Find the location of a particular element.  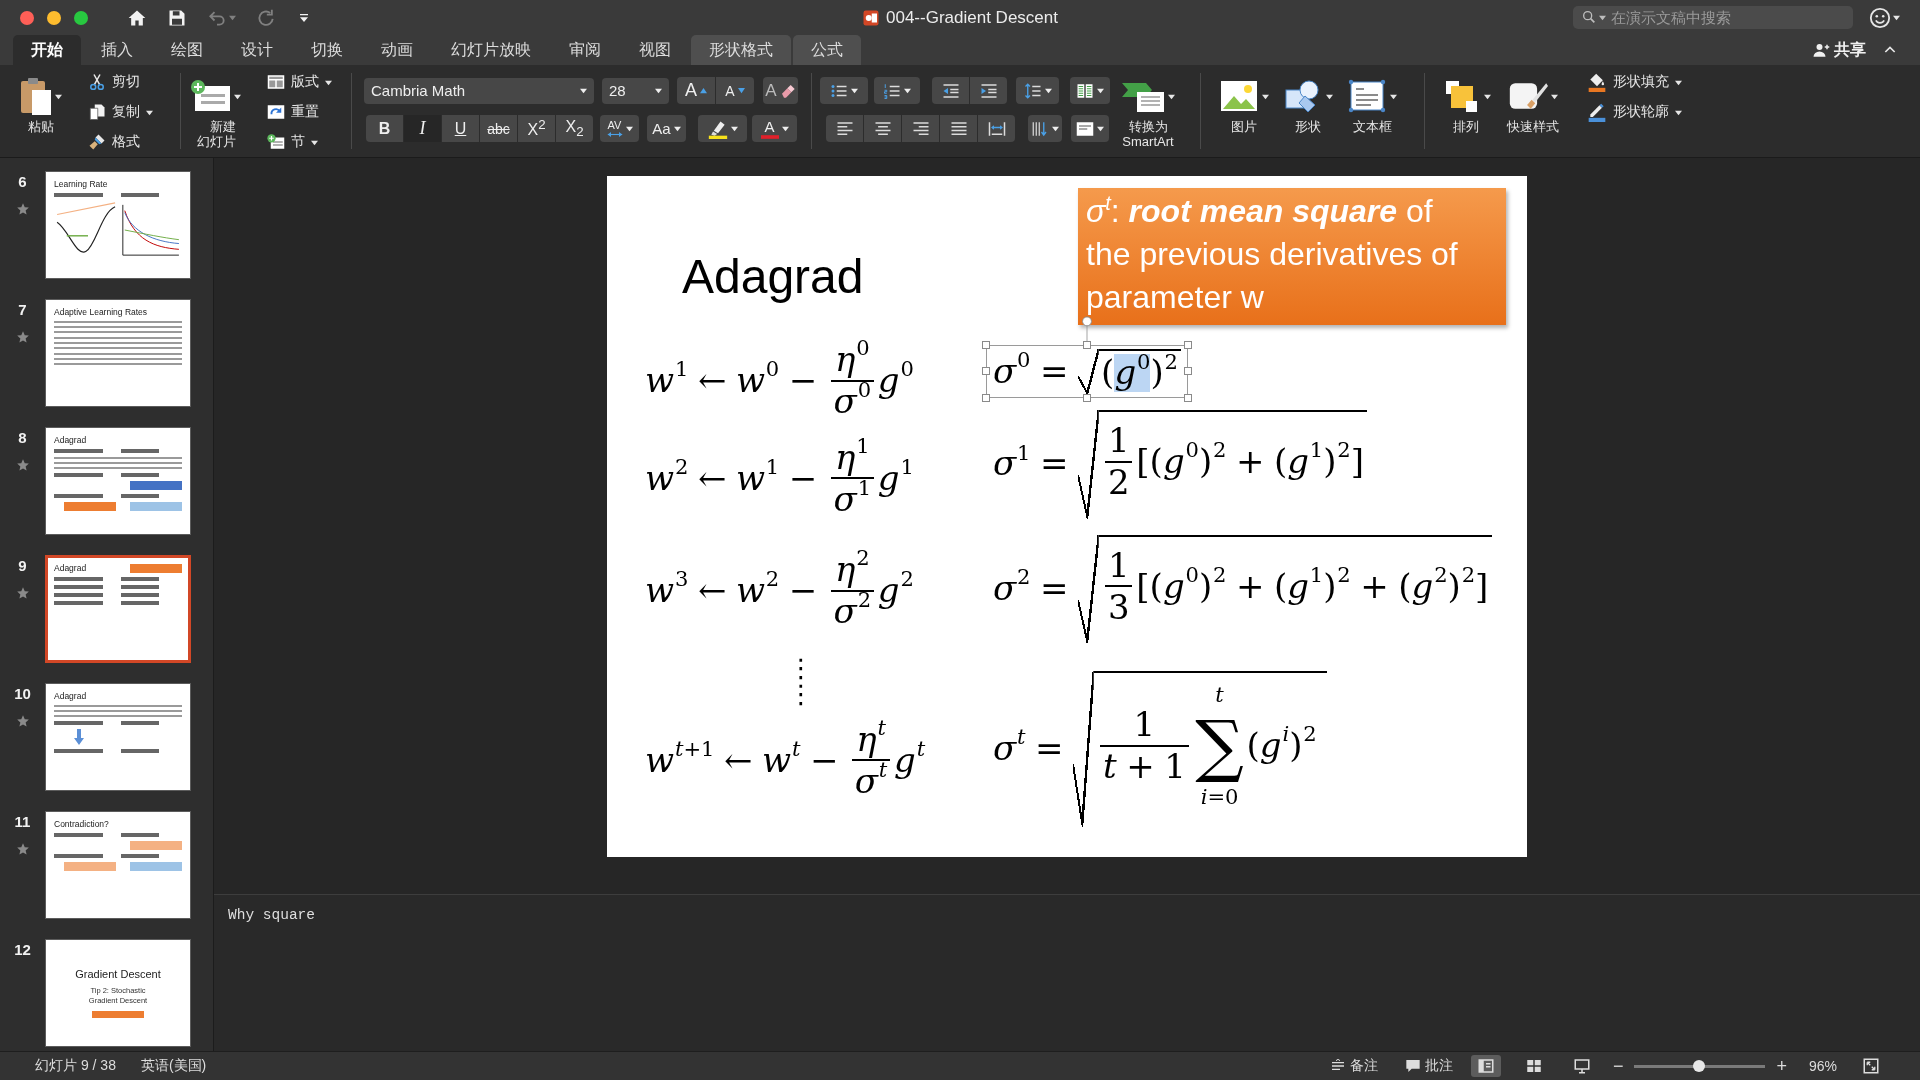

fit-to-window-button is located at coordinates (1871, 1066).